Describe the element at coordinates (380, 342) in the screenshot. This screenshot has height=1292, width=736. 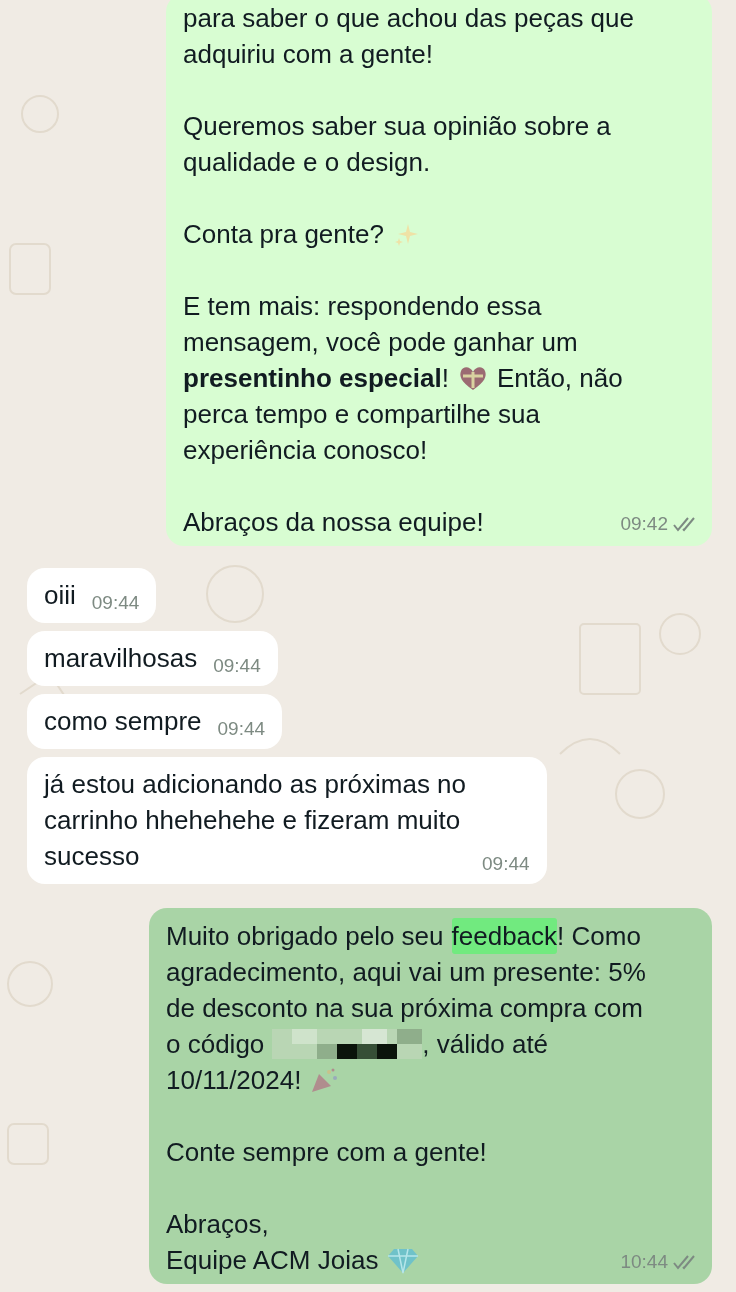
I see `message-text: mensagem, você pode ganhar um` at that location.